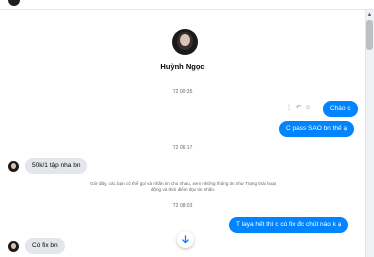 This screenshot has width=374, height=257. Describe the element at coordinates (14, 3) in the screenshot. I see `profile-icon` at that location.